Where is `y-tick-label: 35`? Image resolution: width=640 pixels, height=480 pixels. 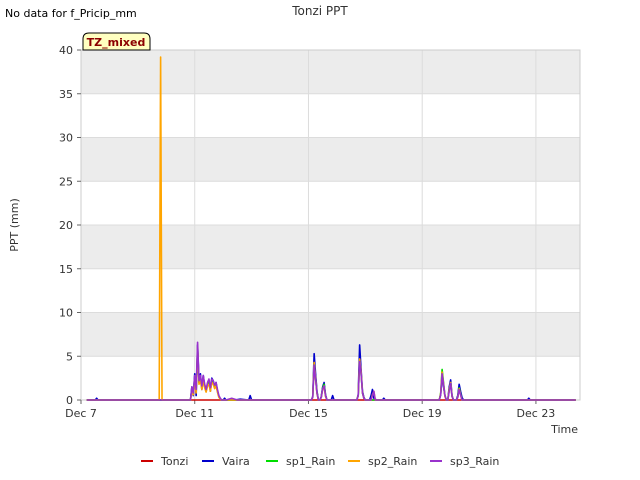
y-tick-label: 35 is located at coordinates (66, 94).